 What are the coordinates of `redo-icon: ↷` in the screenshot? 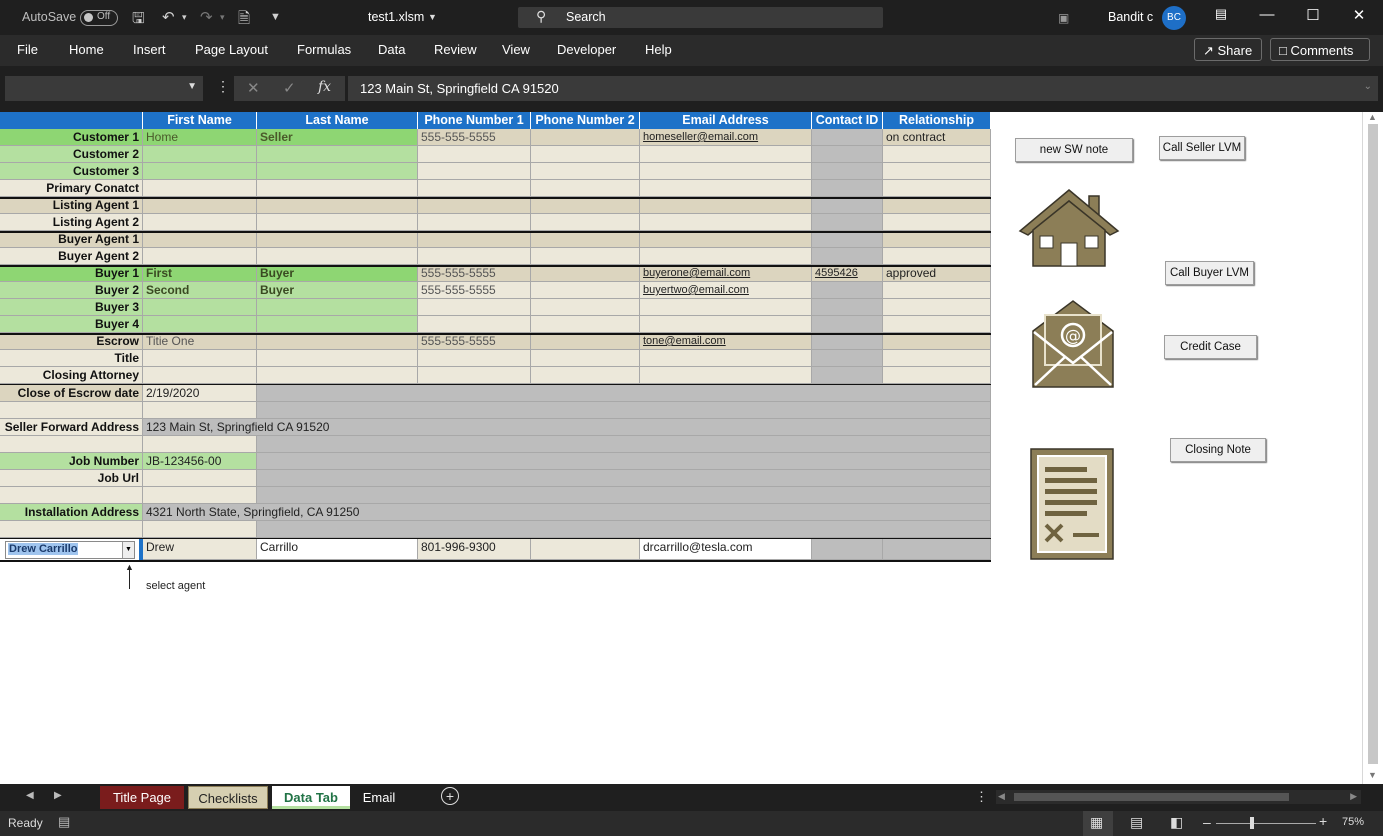 It's located at (206, 17).